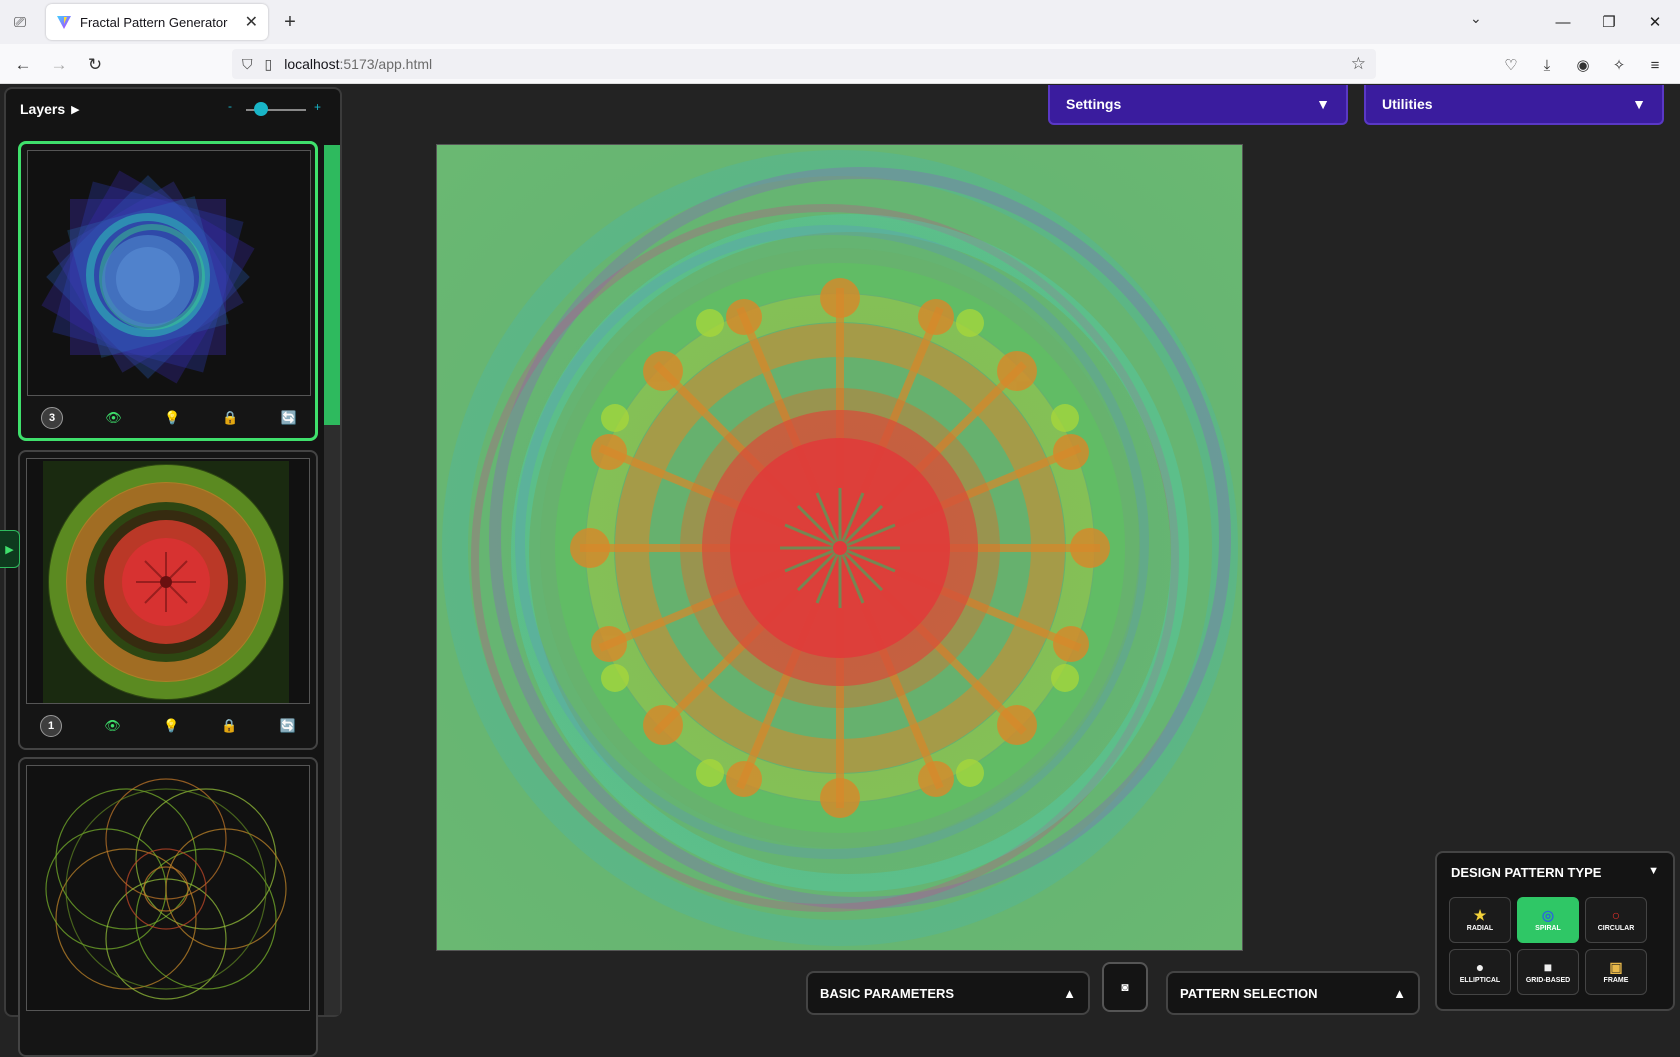  I want to click on utilities-label: Utilities, so click(1407, 104).